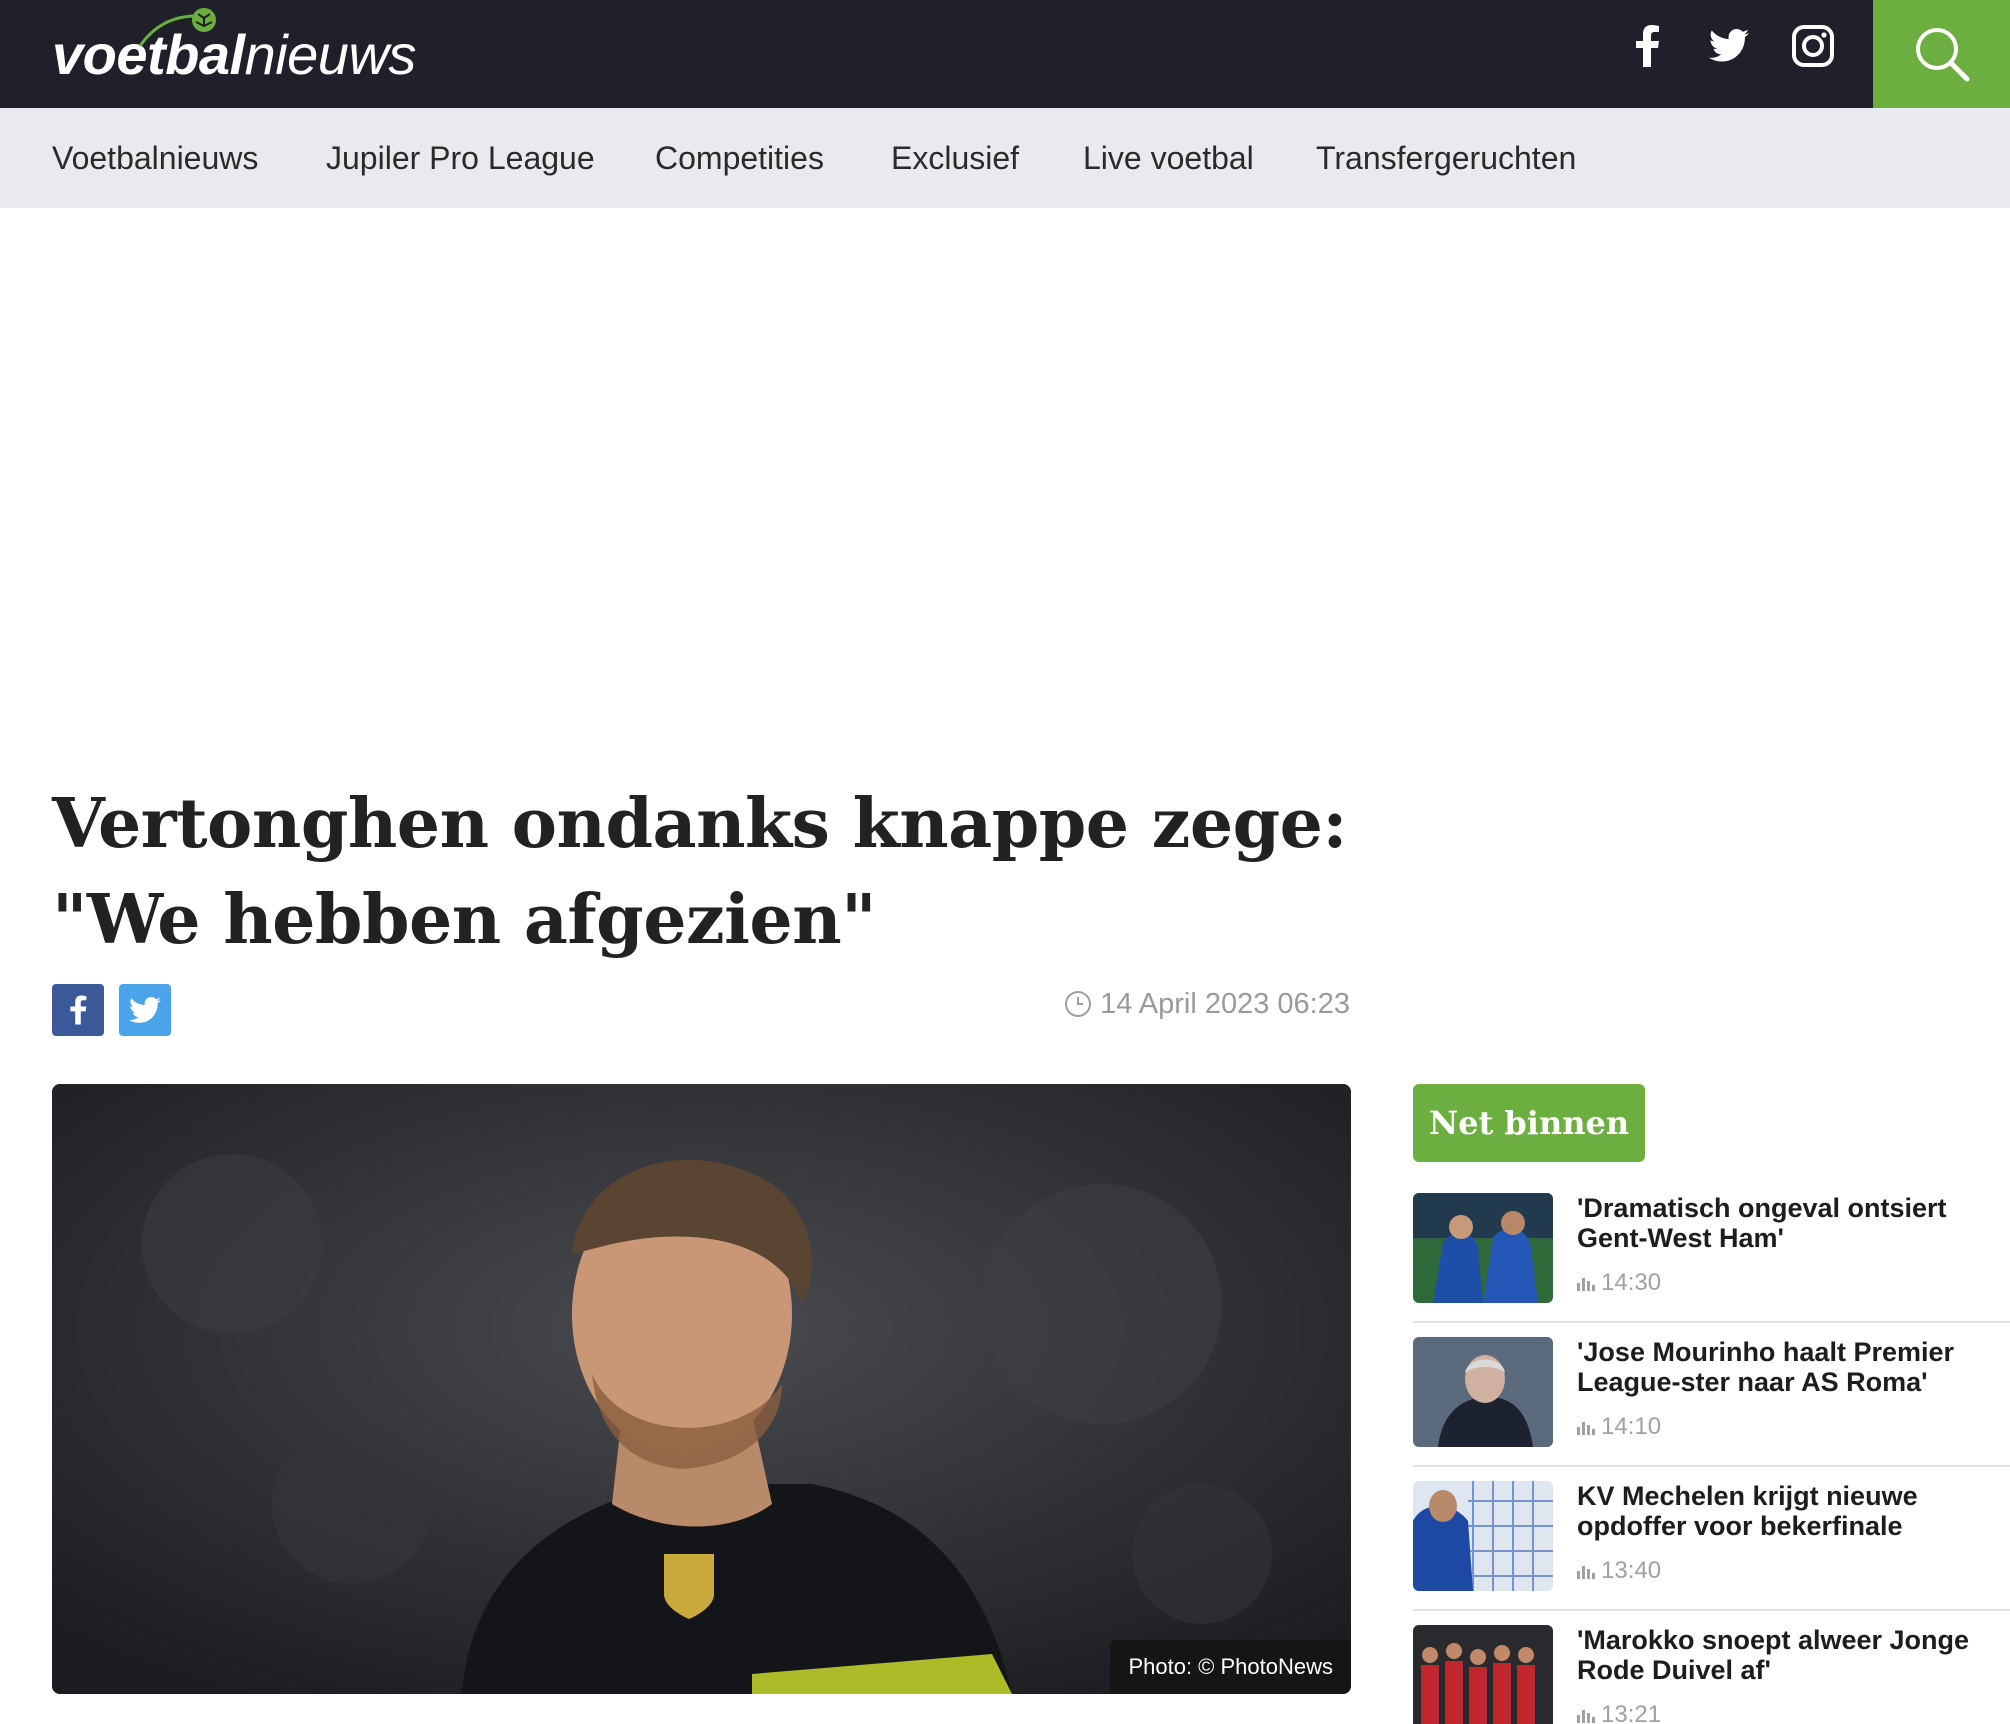  I want to click on news-time-text: 14:10, so click(1631, 1426).